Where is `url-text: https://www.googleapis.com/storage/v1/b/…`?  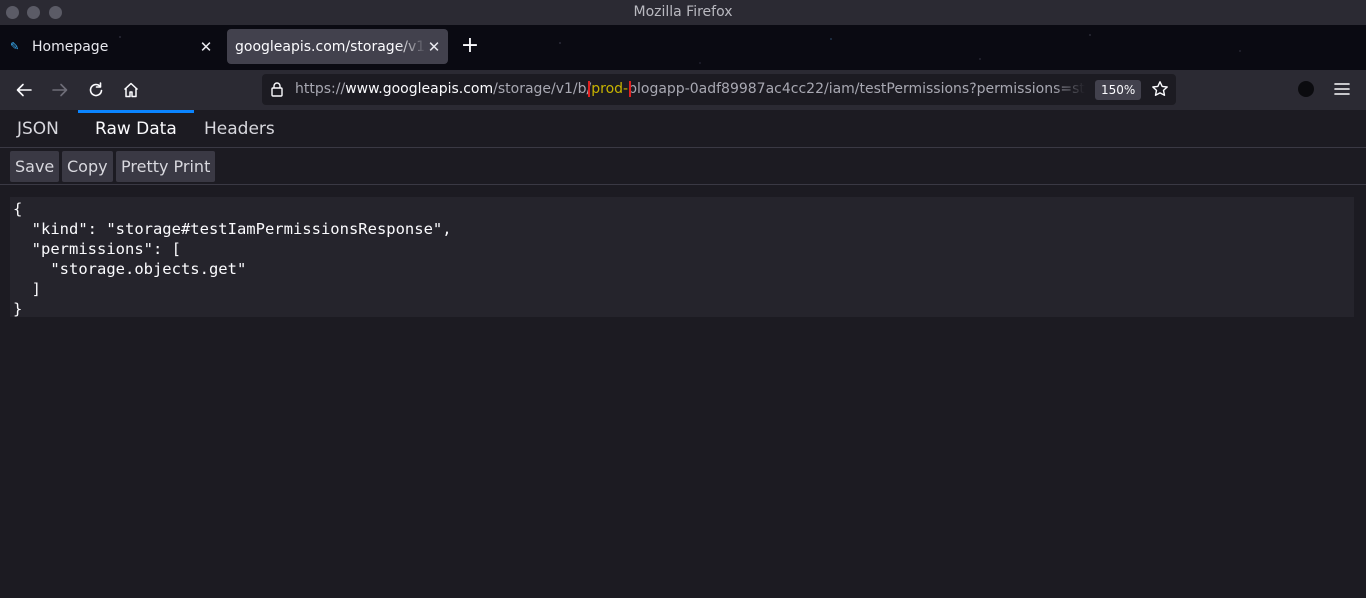
url-text: https://www.googleapis.com/storage/v1/b/… is located at coordinates (690, 89).